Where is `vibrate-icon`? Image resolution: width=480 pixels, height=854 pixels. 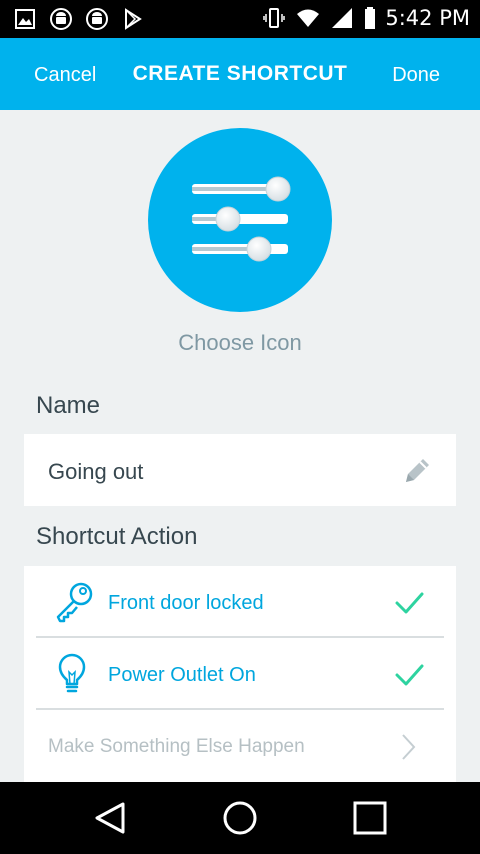
vibrate-icon is located at coordinates (274, 18).